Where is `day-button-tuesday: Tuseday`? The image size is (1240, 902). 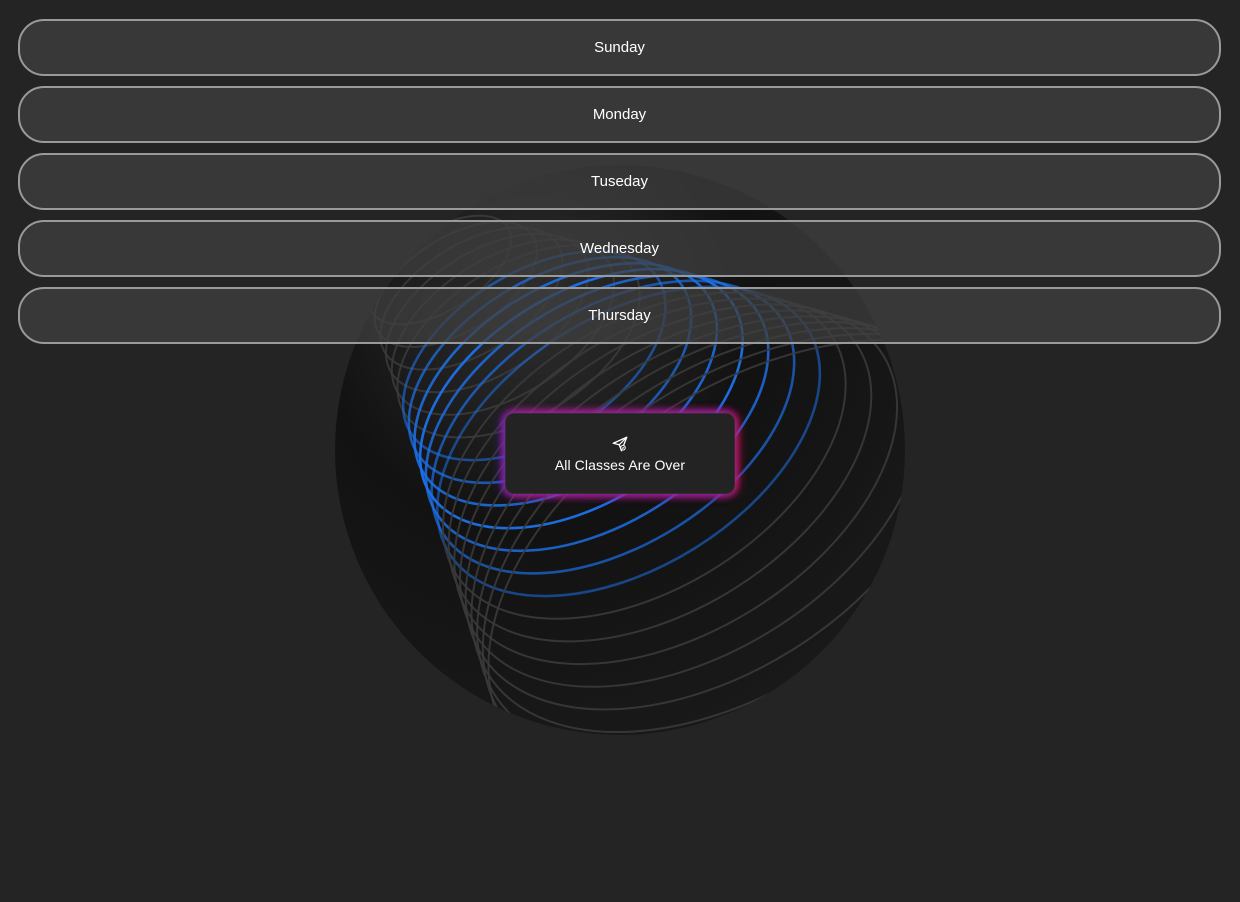
day-button-tuesday: Tuseday is located at coordinates (619, 181).